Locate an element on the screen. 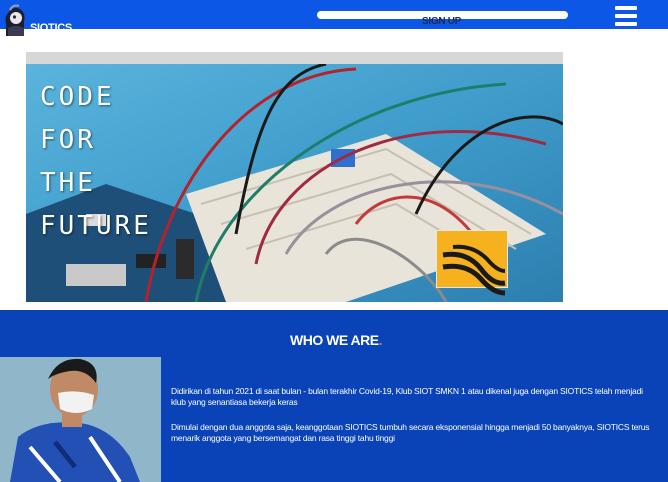 The width and height of the screenshot is (668, 482). logo-text: SIOTICS is located at coordinates (51, 28).